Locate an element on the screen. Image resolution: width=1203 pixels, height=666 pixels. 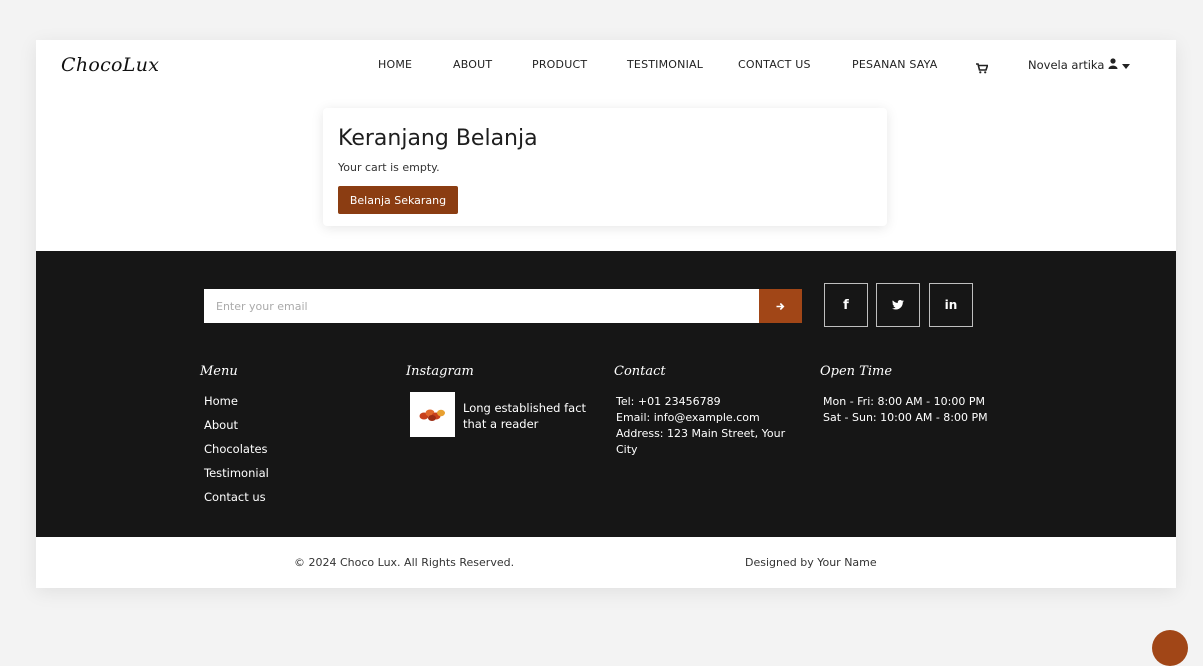
contact-title: Contact is located at coordinates (640, 371).